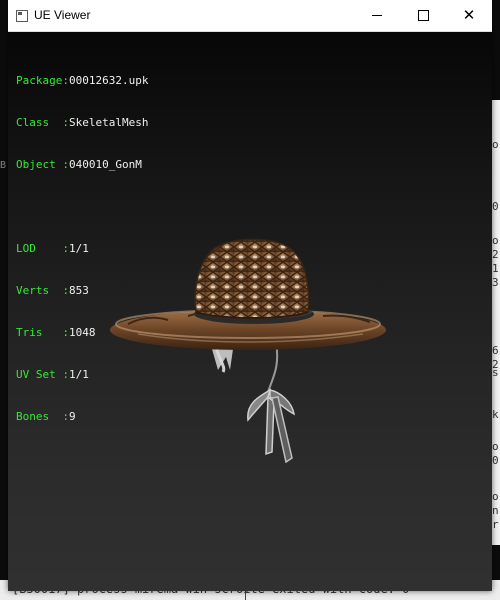 This screenshot has height=600, width=500. Describe the element at coordinates (105, 164) in the screenshot. I see `info-value: 040010_GonM` at that location.